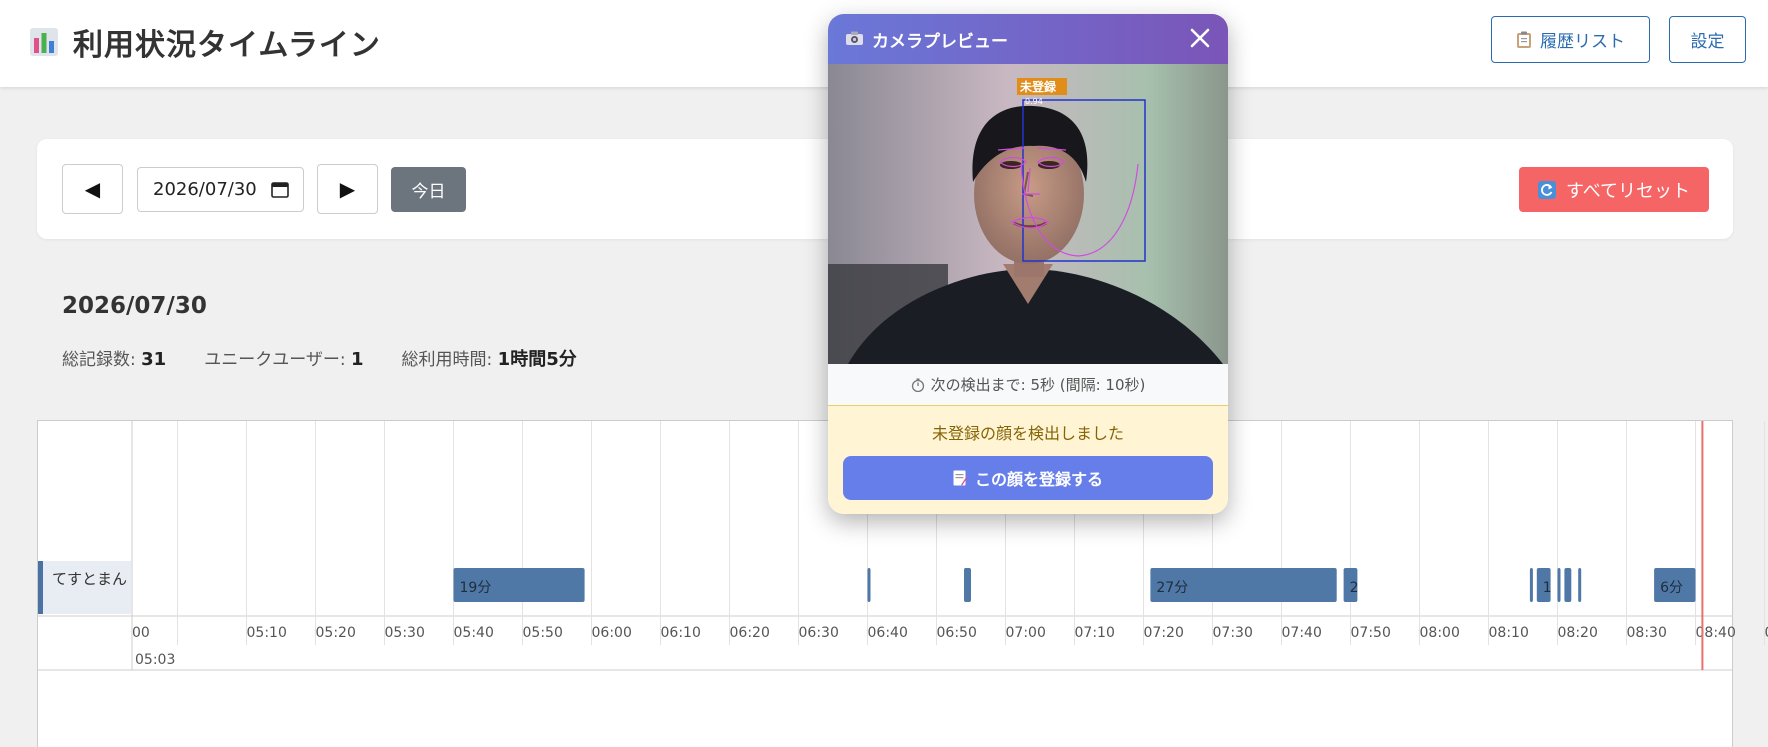 The height and width of the screenshot is (747, 1768). What do you see at coordinates (681, 633) in the screenshot?
I see `time-tick-label: 06:10` at bounding box center [681, 633].